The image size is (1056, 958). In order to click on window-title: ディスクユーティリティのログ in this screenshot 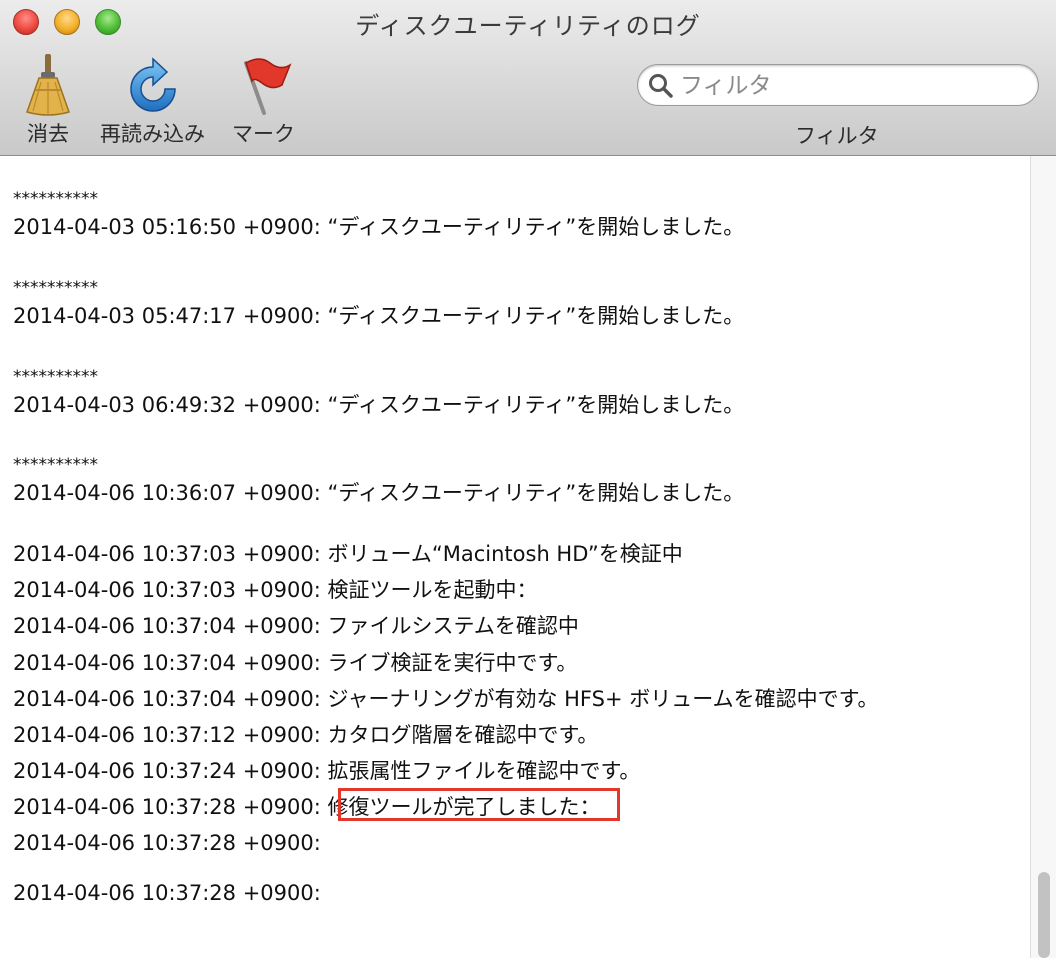, I will do `click(528, 26)`.